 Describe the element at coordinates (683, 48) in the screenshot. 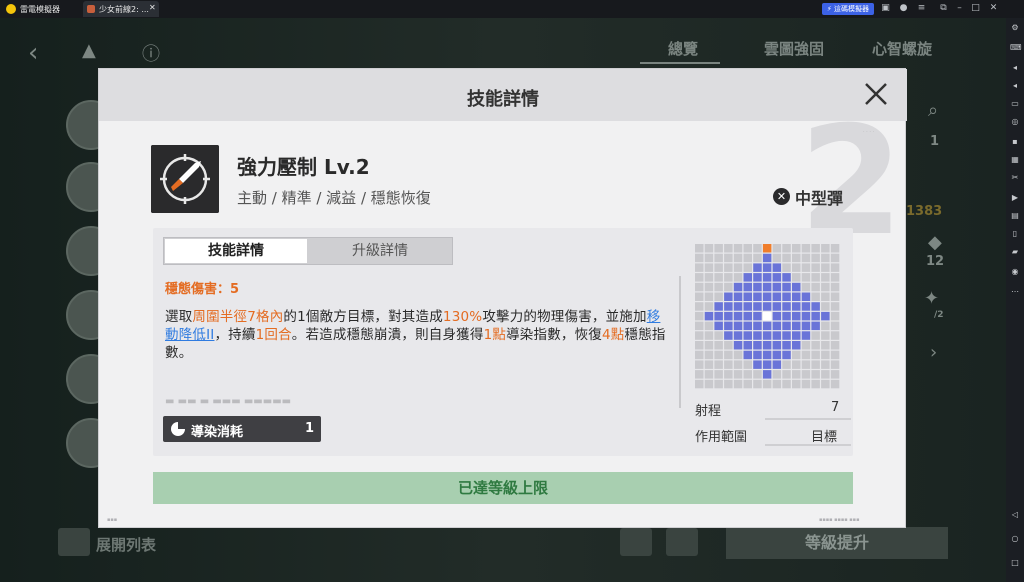

I see `tab-overview: 總覽` at that location.